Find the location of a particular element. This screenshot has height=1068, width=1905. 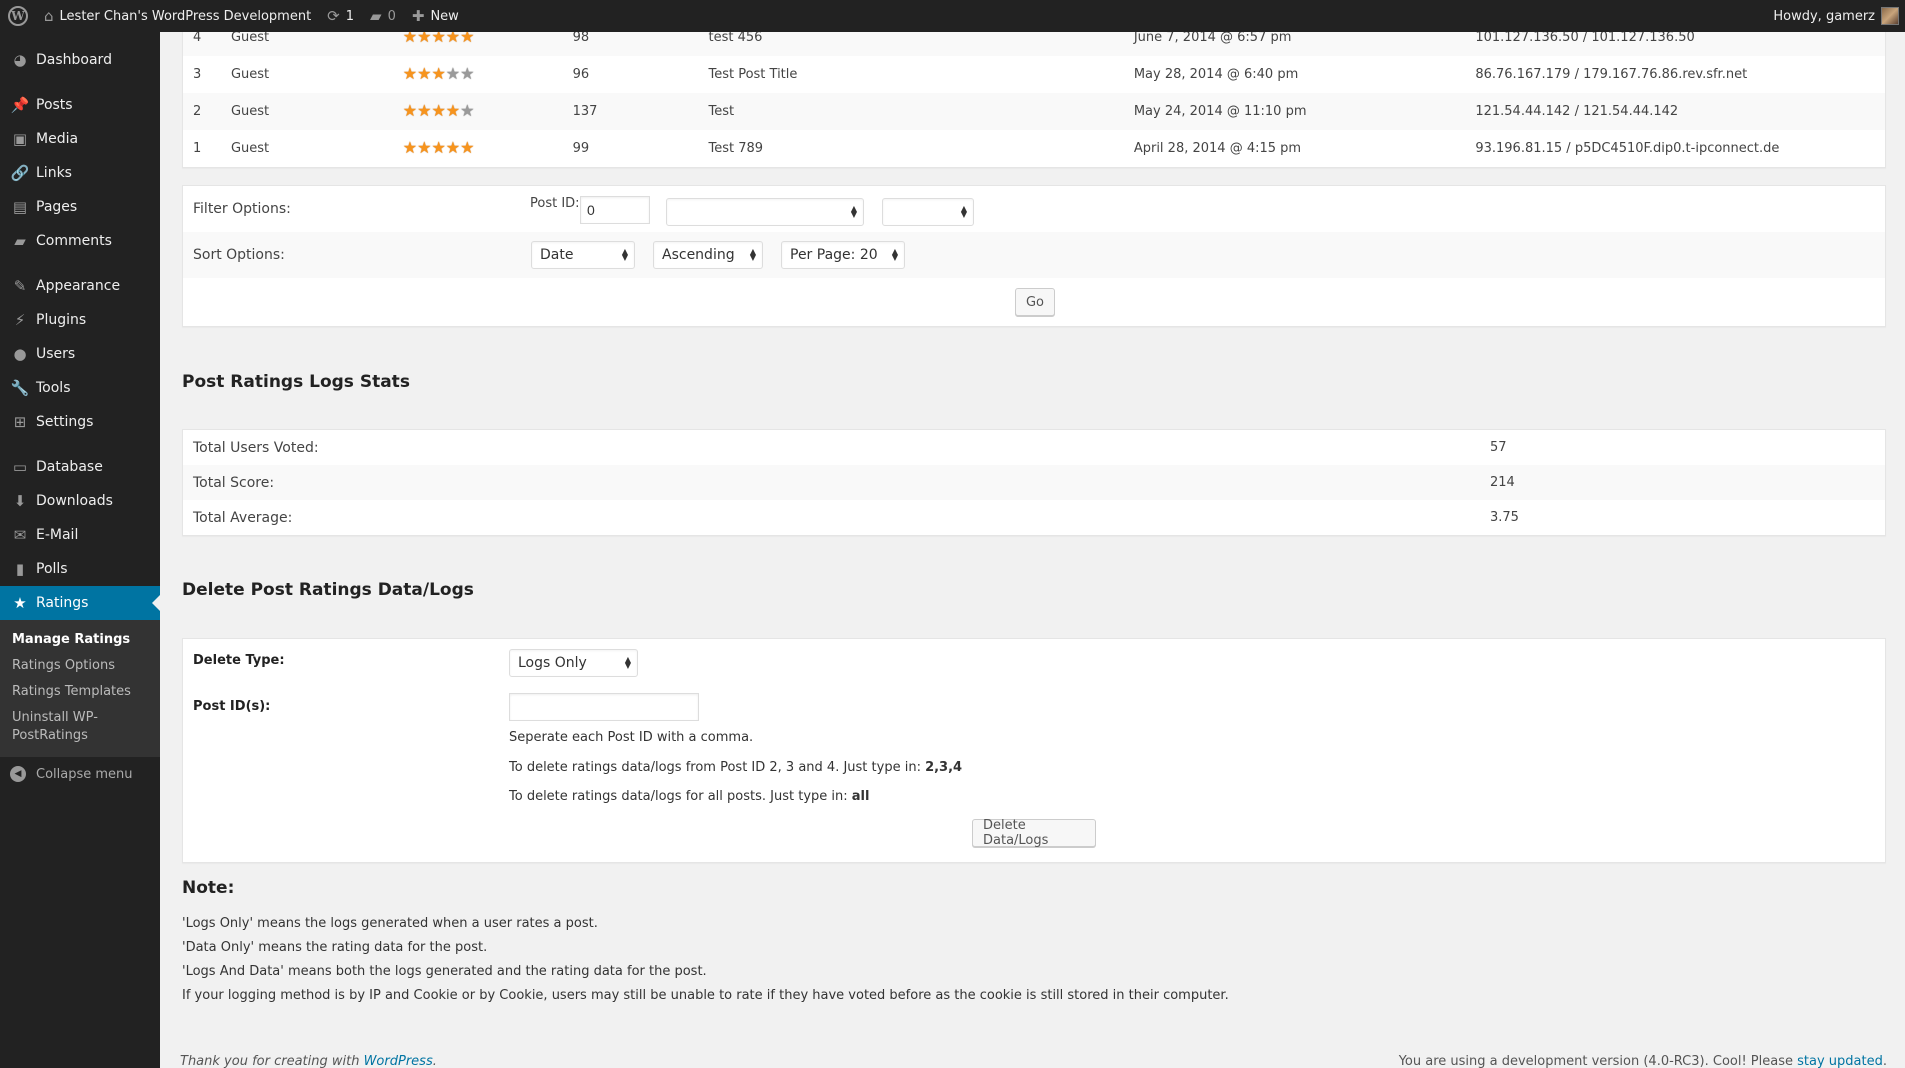

my-account-menu: Howdy, gamerz is located at coordinates (1835, 16).